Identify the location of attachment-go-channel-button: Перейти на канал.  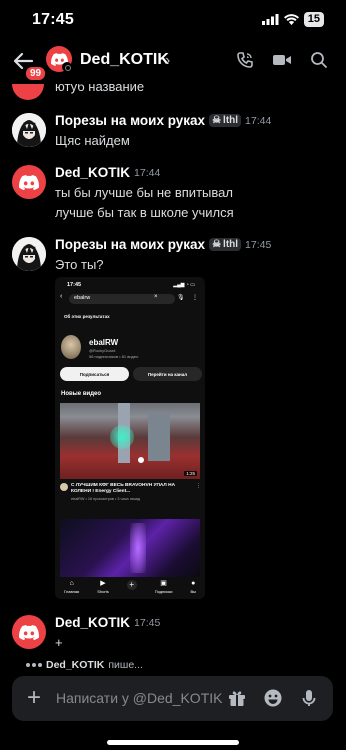
(167, 374).